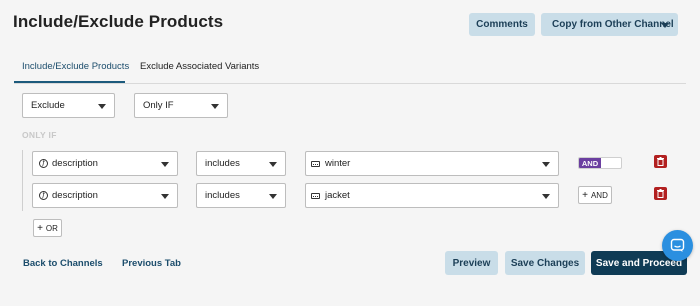 The image size is (700, 306). I want to click on rule-value-text: winter, so click(338, 163).